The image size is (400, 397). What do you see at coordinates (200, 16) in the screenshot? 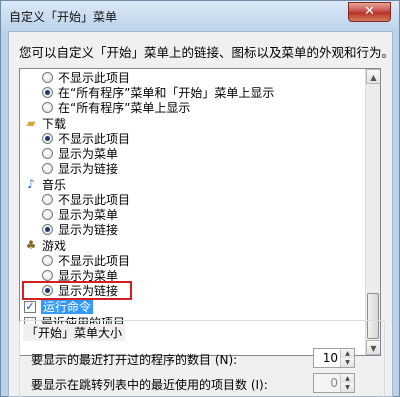
I see `title-bar: 自定义「开始」菜单 ✕` at bounding box center [200, 16].